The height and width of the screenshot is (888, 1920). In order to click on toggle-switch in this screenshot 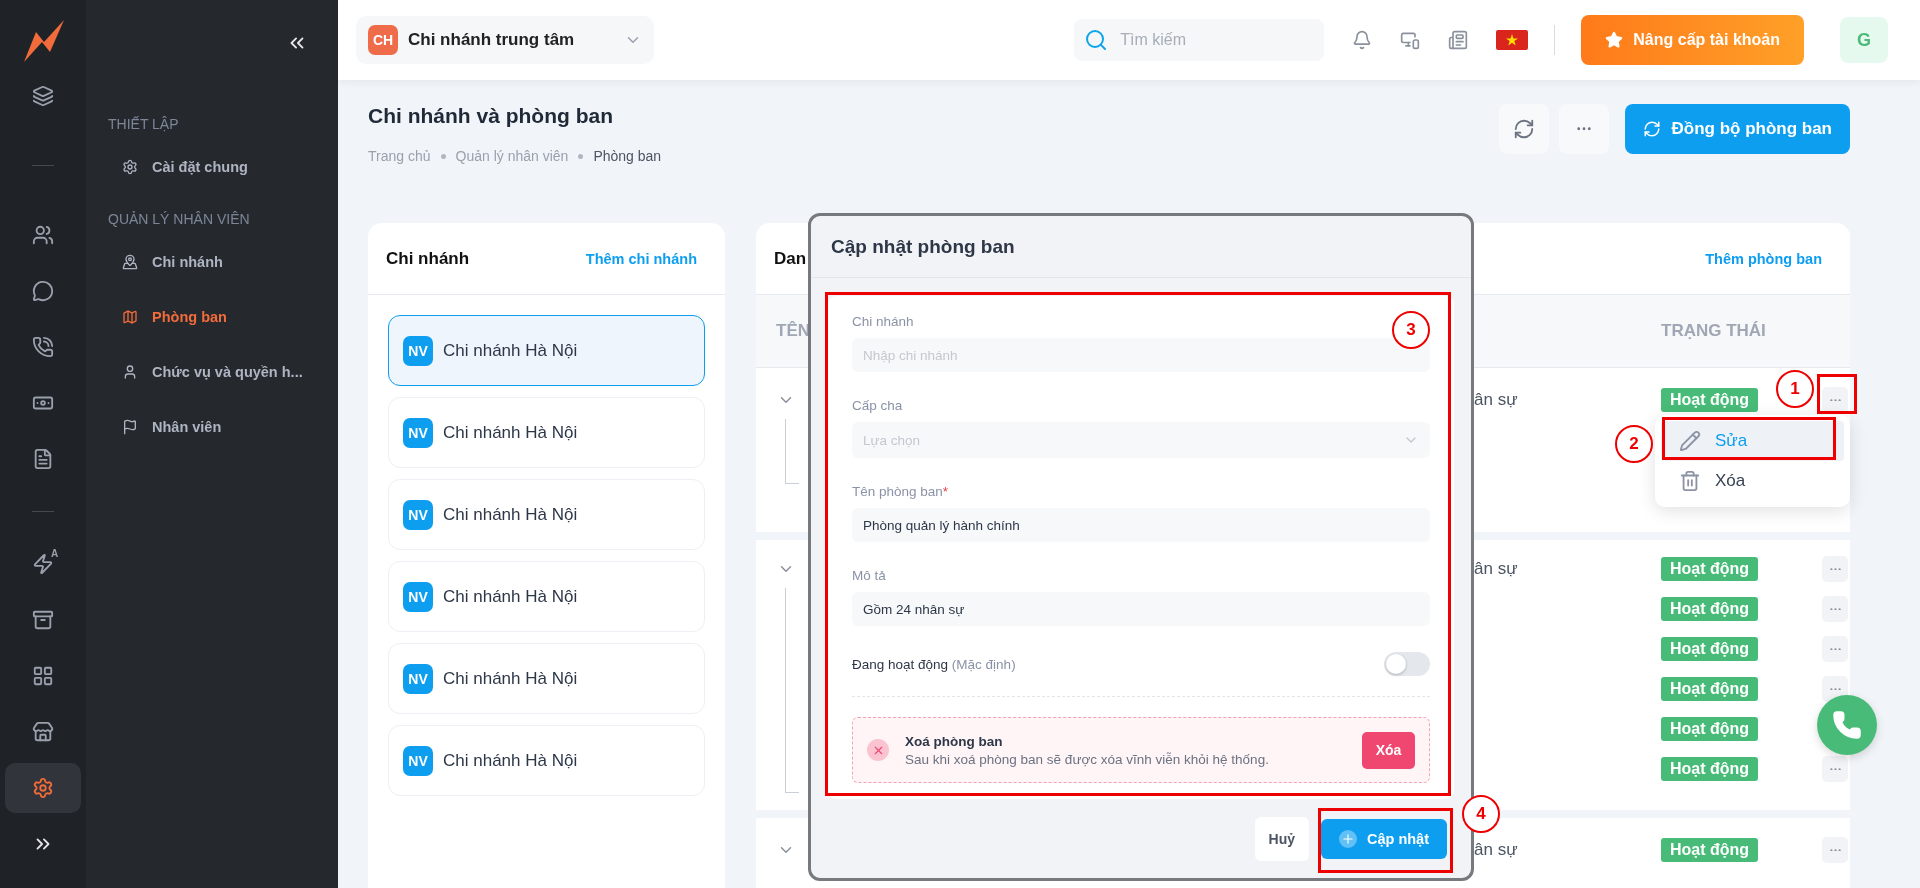, I will do `click(1407, 664)`.